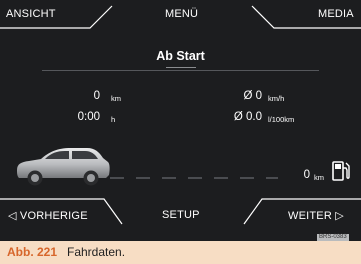  I want to click on previous-button: ◁ VORHERIGE, so click(48, 215).